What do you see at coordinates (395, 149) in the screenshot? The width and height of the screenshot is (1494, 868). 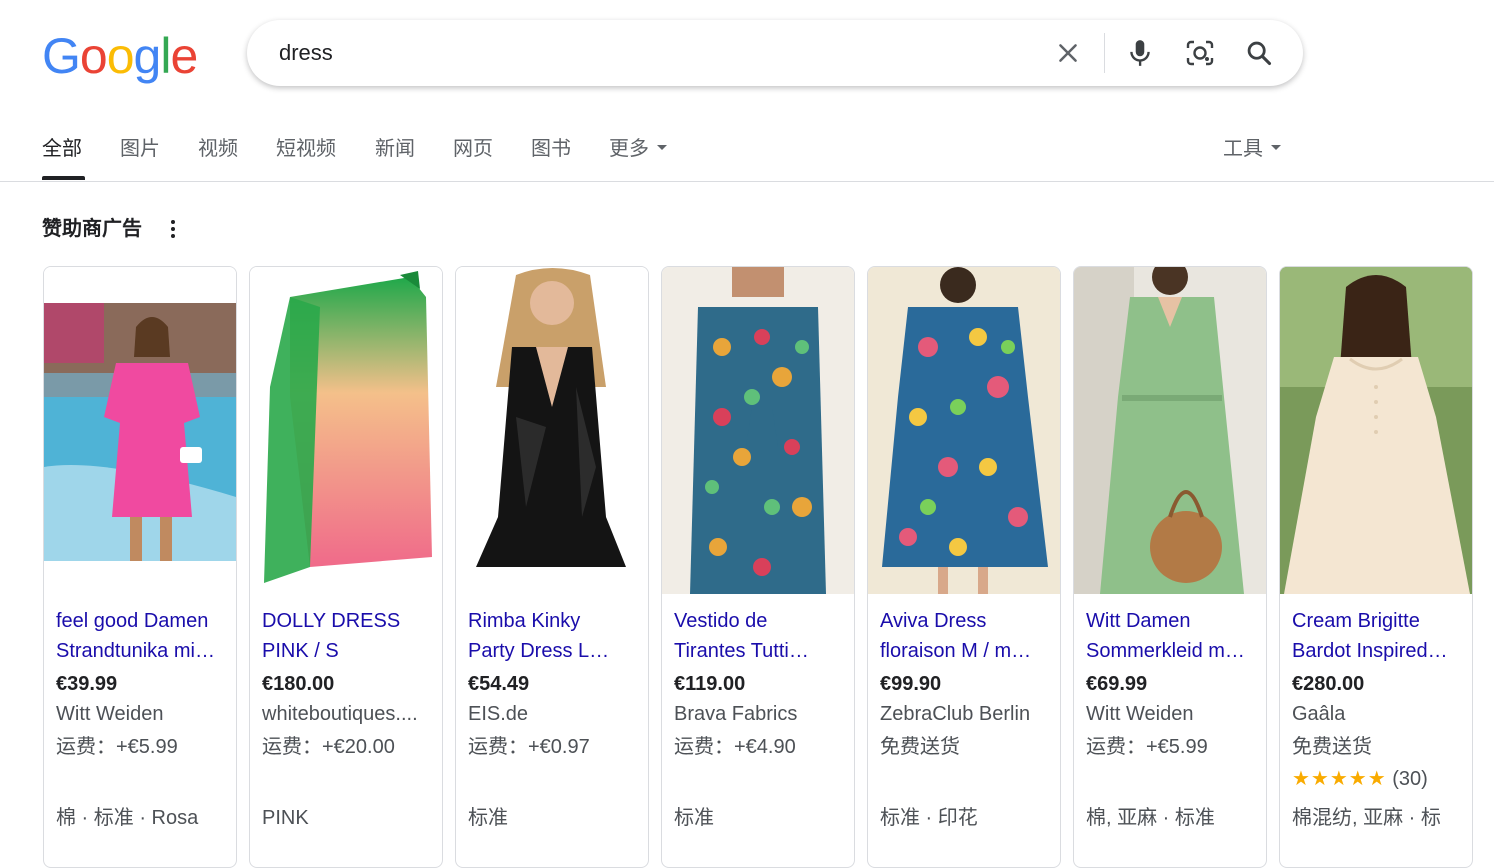 I see `tab-news: 新闻` at bounding box center [395, 149].